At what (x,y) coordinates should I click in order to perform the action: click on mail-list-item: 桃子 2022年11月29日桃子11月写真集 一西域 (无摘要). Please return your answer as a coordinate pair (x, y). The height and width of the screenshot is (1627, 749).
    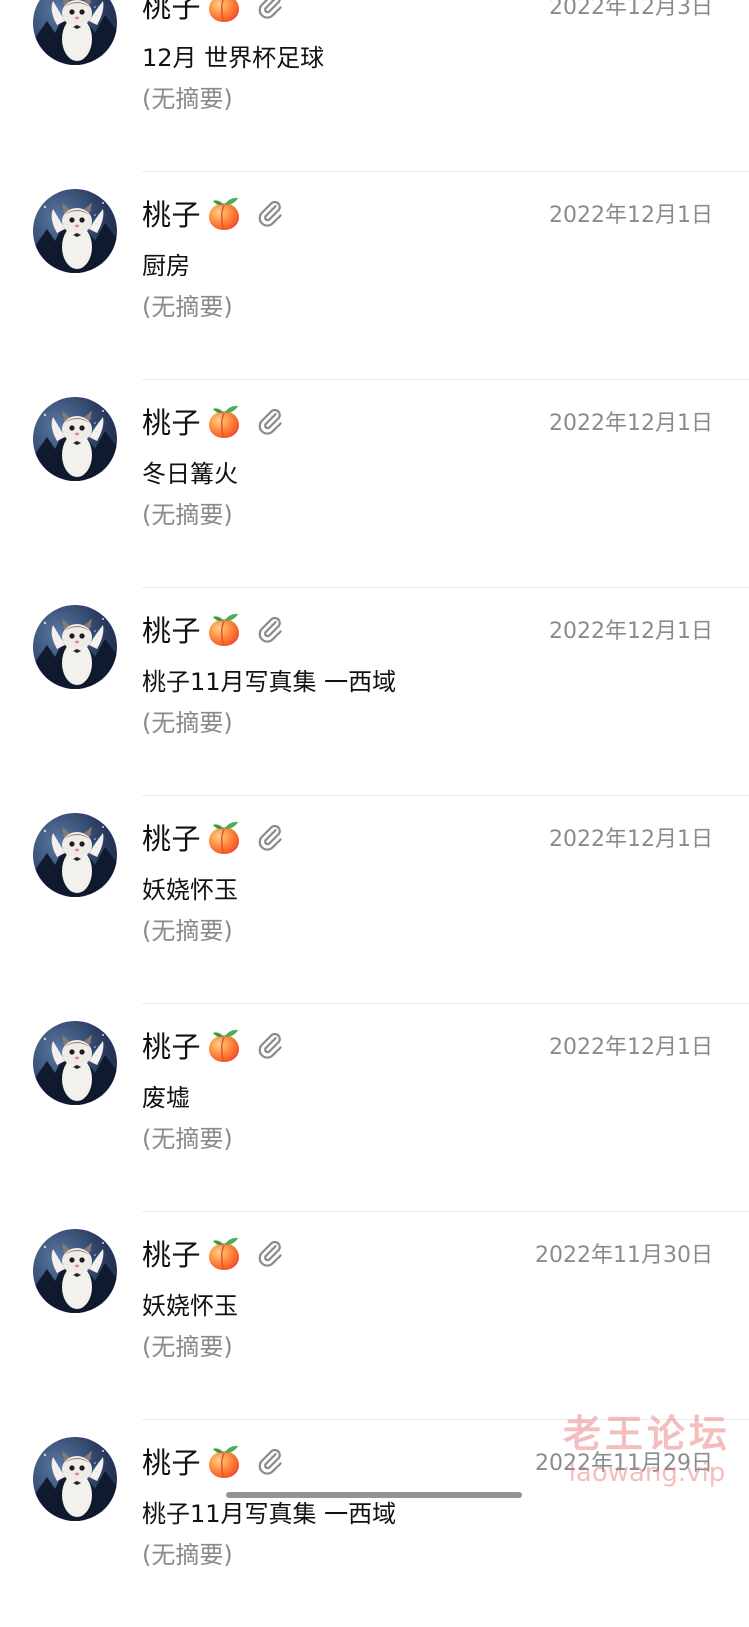
    Looking at the image, I should click on (374, 1523).